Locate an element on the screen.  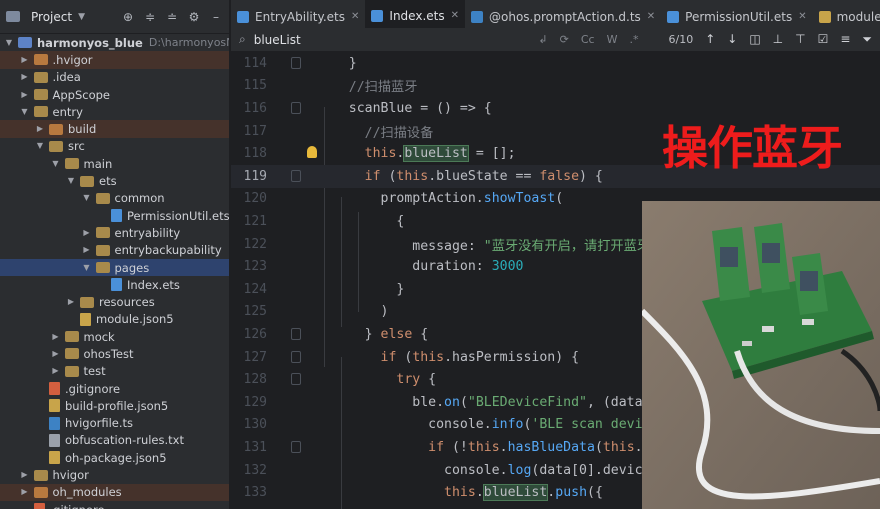
tree-item: oh-package.json5 is located at coordinates (114, 457).